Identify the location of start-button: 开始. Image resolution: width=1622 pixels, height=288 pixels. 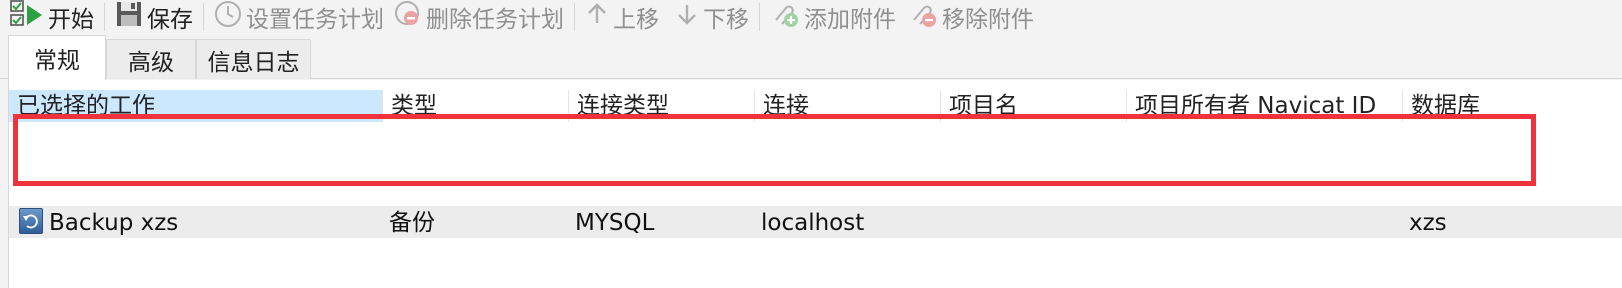
(52, 17).